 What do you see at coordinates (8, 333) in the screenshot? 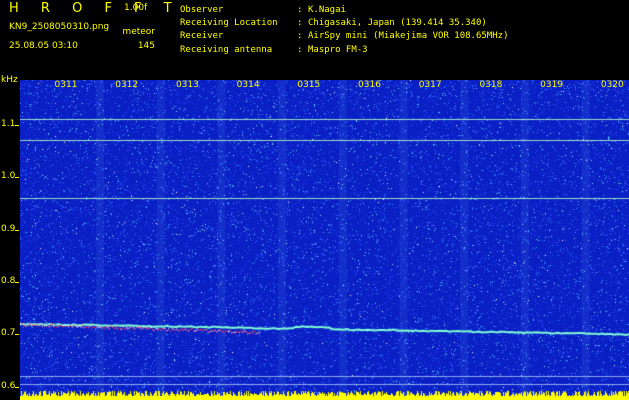
I see `y-tick-label: 0.7` at bounding box center [8, 333].